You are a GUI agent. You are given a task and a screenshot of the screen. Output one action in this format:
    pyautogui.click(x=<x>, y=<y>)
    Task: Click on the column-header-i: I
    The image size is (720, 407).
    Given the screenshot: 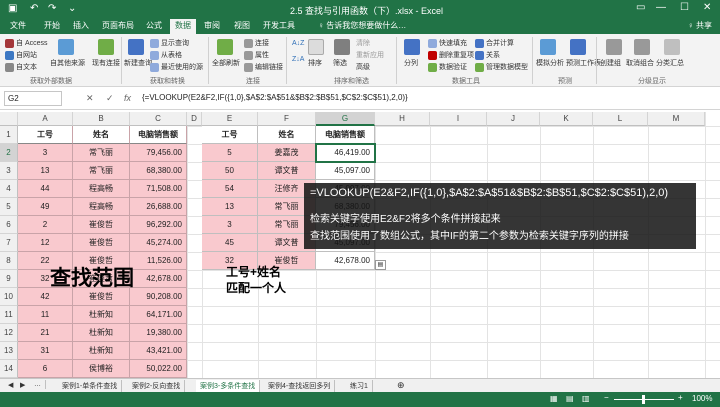 What is the action you would take?
    pyautogui.click(x=458, y=119)
    